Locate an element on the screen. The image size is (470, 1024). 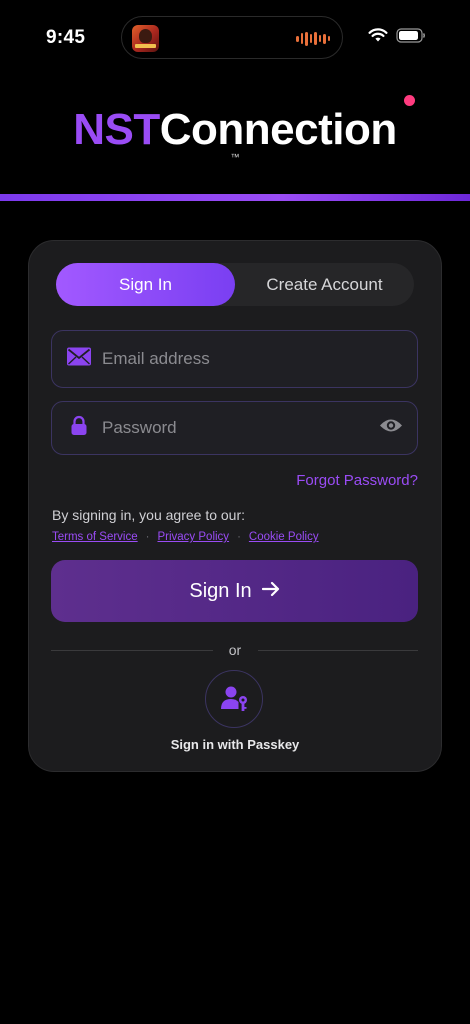
passkey-label: Sign in with Passkey is located at coordinates (235, 744).